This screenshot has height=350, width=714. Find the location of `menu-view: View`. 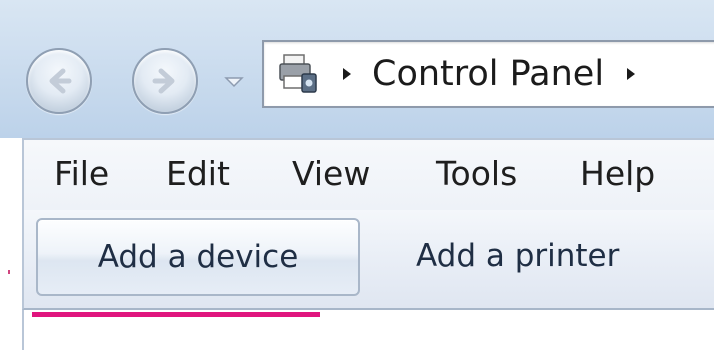

menu-view: View is located at coordinates (331, 173).